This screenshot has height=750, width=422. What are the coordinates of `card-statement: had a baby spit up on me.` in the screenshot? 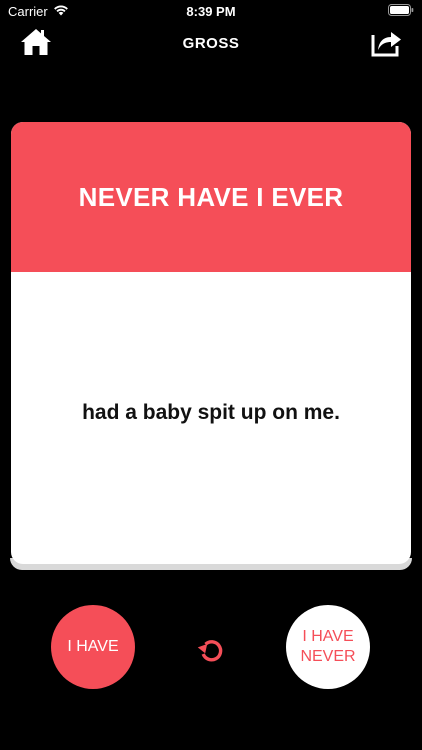 It's located at (211, 412).